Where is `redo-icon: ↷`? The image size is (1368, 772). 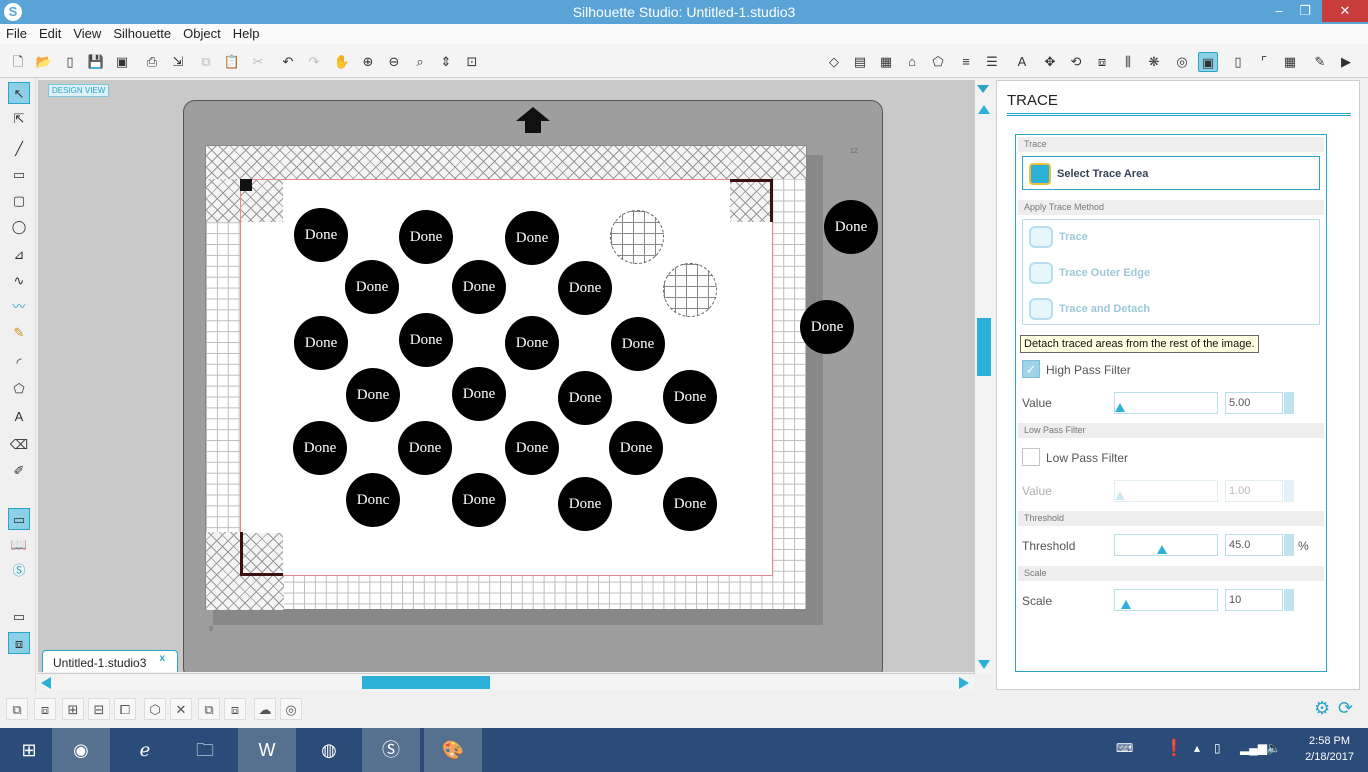 redo-icon: ↷ is located at coordinates (314, 62).